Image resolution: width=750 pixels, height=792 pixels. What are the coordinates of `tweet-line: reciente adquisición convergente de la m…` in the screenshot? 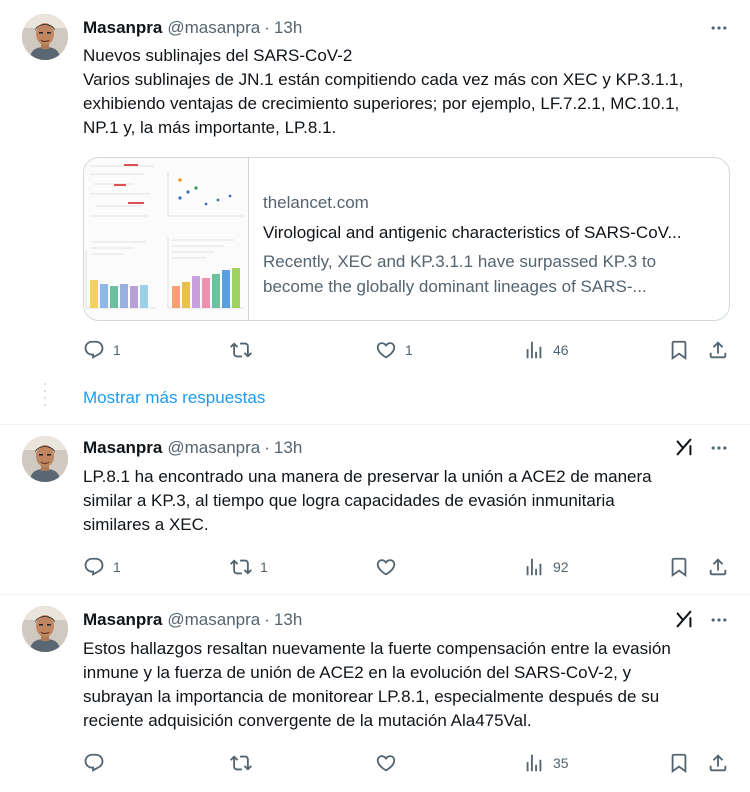 It's located at (307, 720).